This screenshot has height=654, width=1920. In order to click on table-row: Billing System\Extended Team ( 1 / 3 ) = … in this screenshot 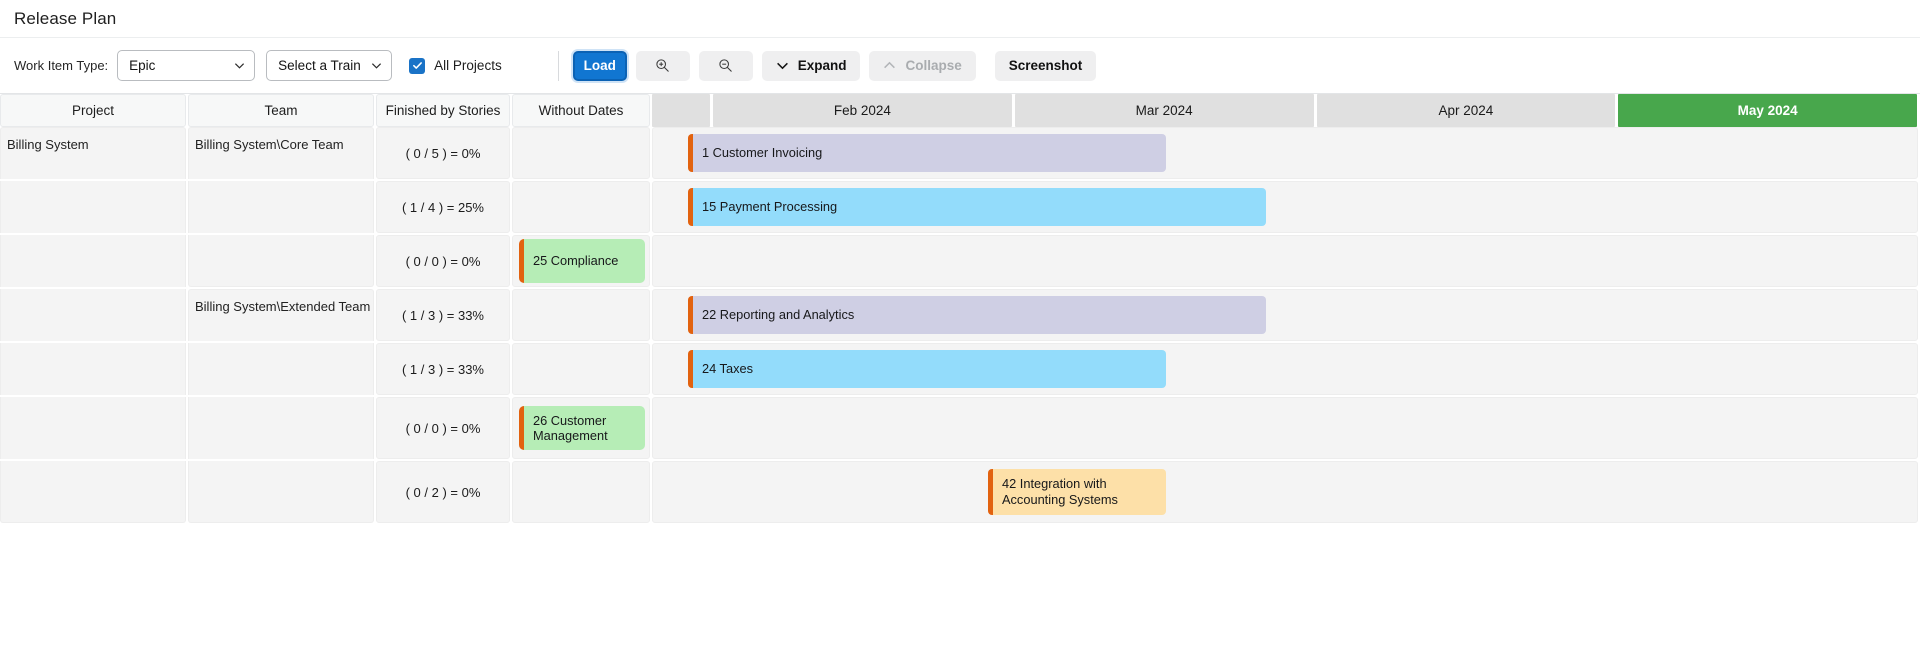, I will do `click(960, 315)`.